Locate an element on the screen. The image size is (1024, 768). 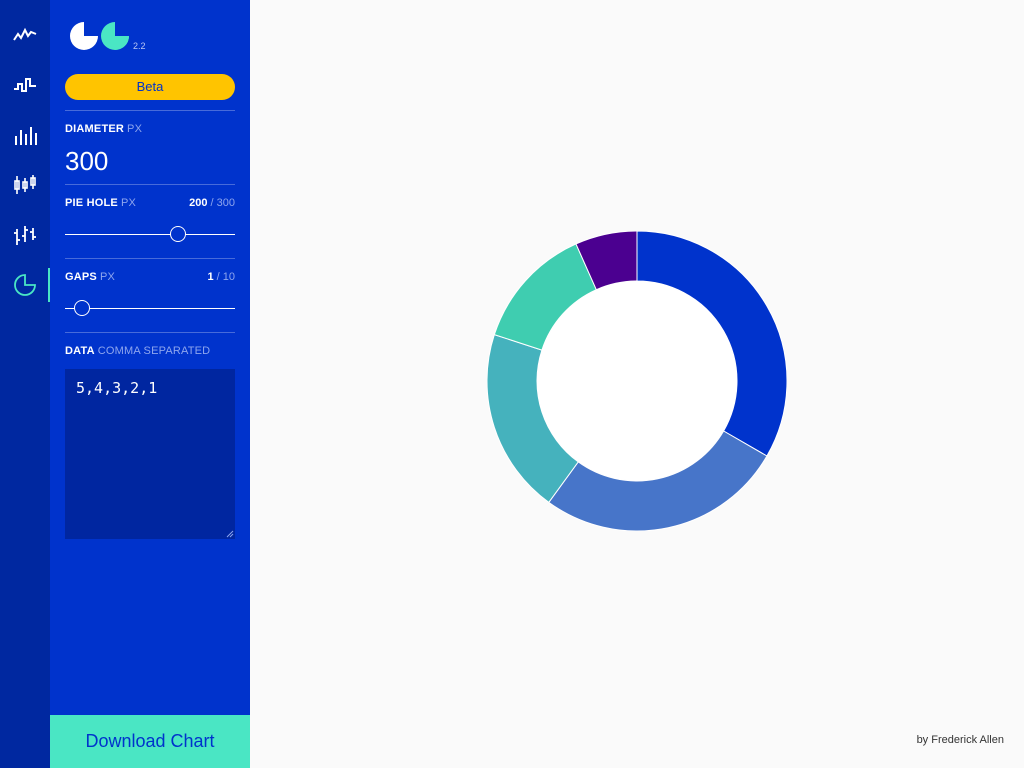
author-credit: by Frederick Allen is located at coordinates (960, 740).